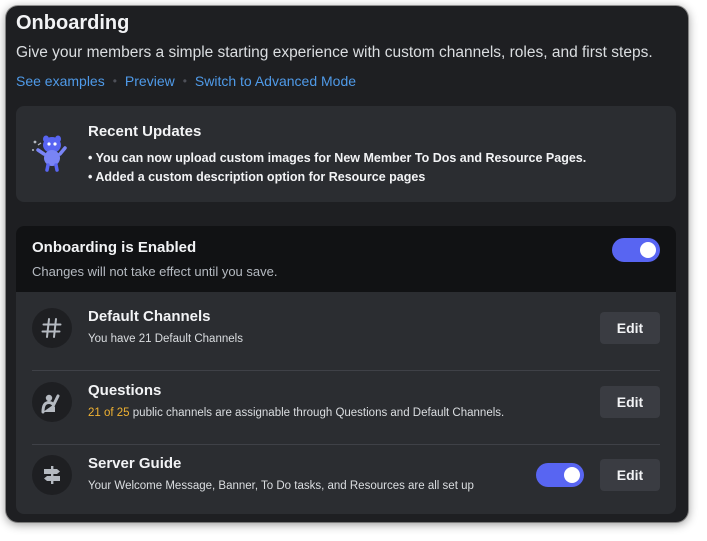 This screenshot has height=541, width=707. Describe the element at coordinates (114, 247) in the screenshot. I see `onboarding-status-title: Onboarding is Enabled` at that location.